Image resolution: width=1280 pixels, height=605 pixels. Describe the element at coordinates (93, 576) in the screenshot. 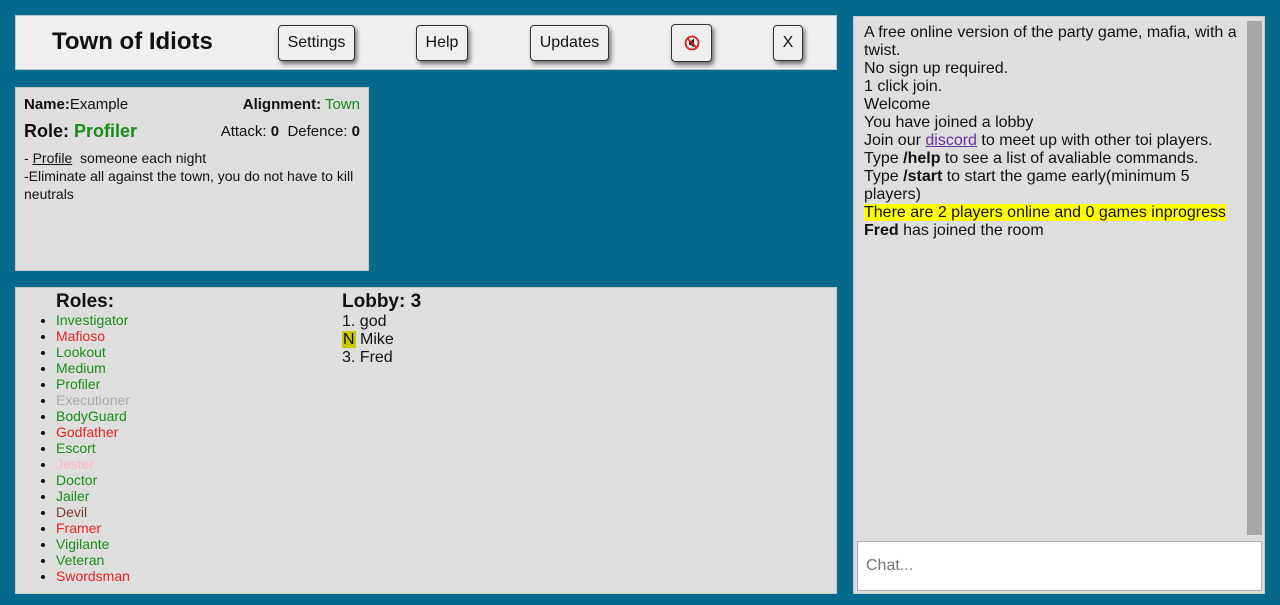

I see `role-item: Swordsman` at that location.